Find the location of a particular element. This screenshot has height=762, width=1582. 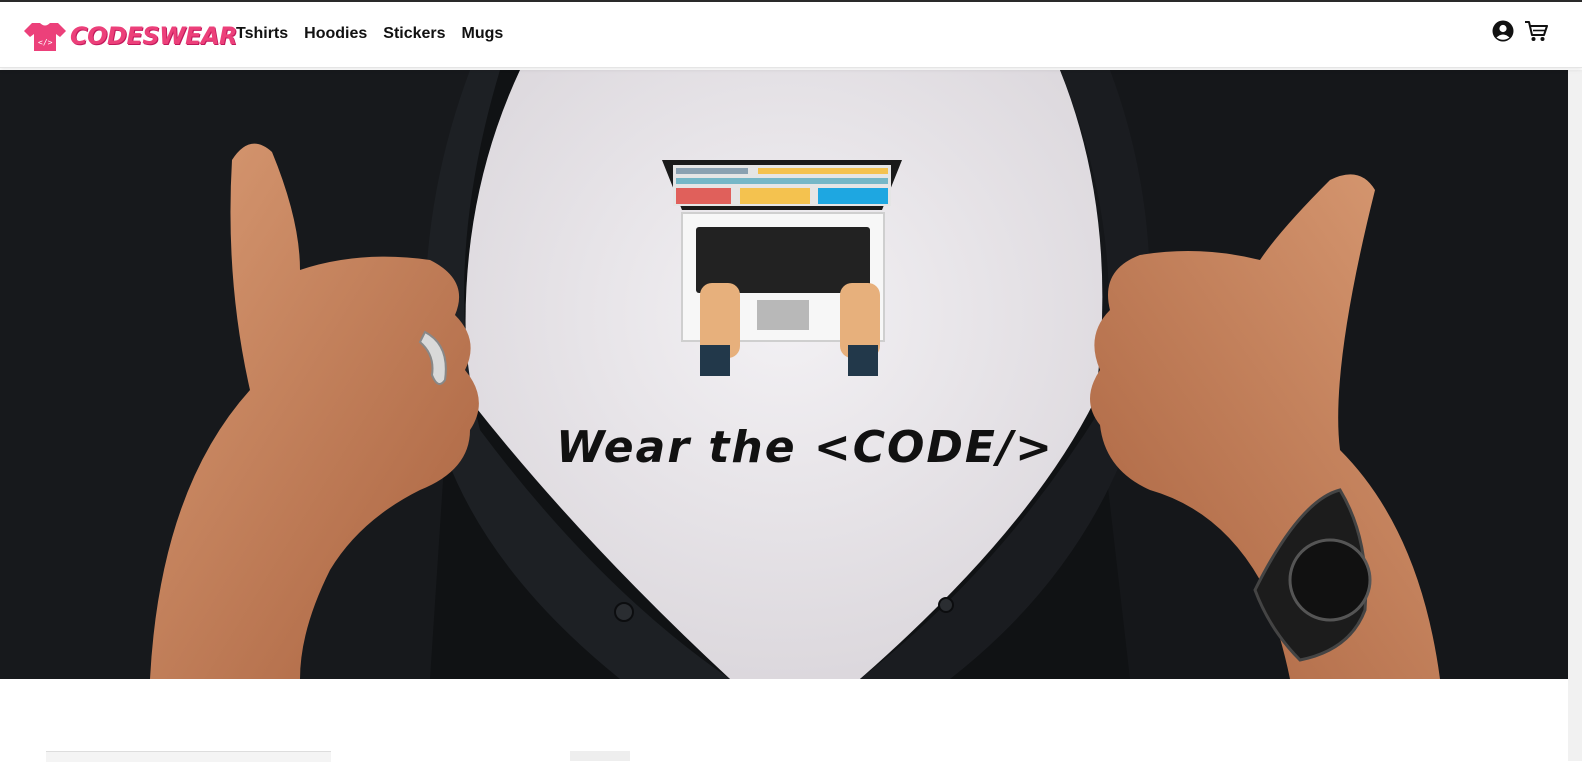

hero-tagline: Wear the <CODE/> is located at coordinates (805, 447).